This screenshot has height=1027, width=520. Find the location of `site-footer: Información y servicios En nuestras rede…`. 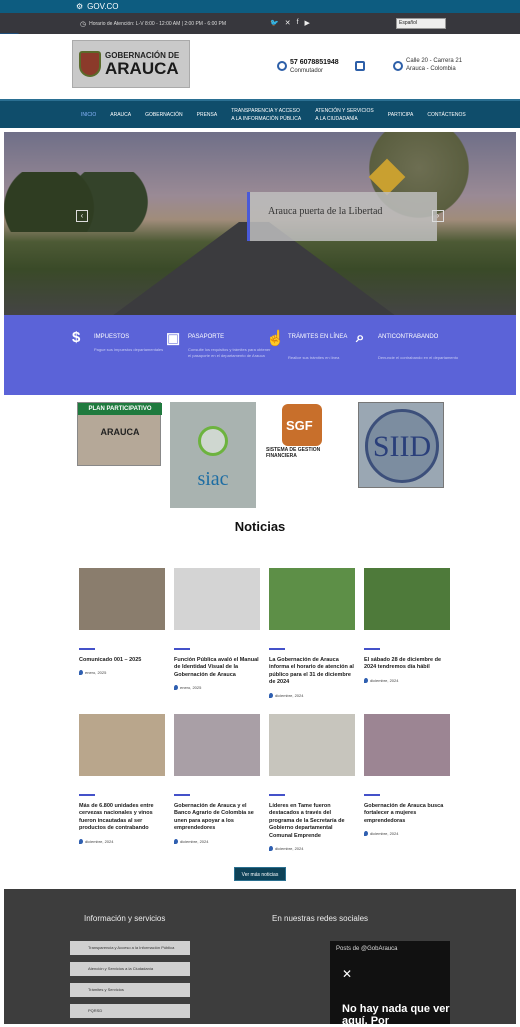

site-footer: Información y servicios En nuestras rede… is located at coordinates (260, 958).